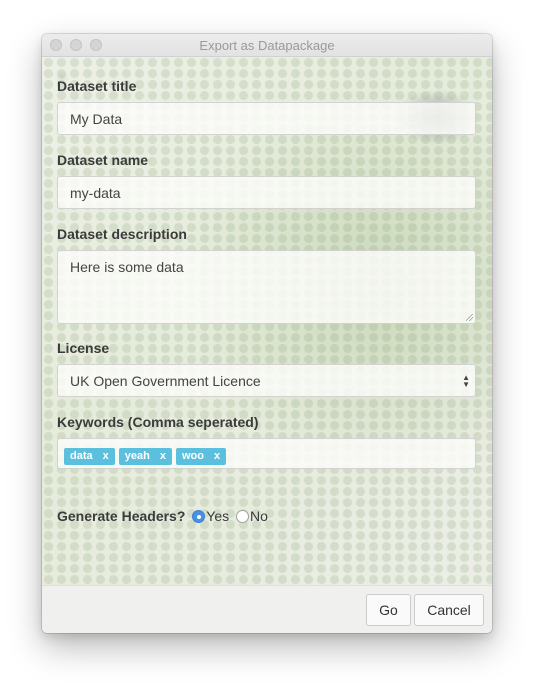 The image size is (534, 684). Describe the element at coordinates (469, 317) in the screenshot. I see `resize-grip-icon` at that location.